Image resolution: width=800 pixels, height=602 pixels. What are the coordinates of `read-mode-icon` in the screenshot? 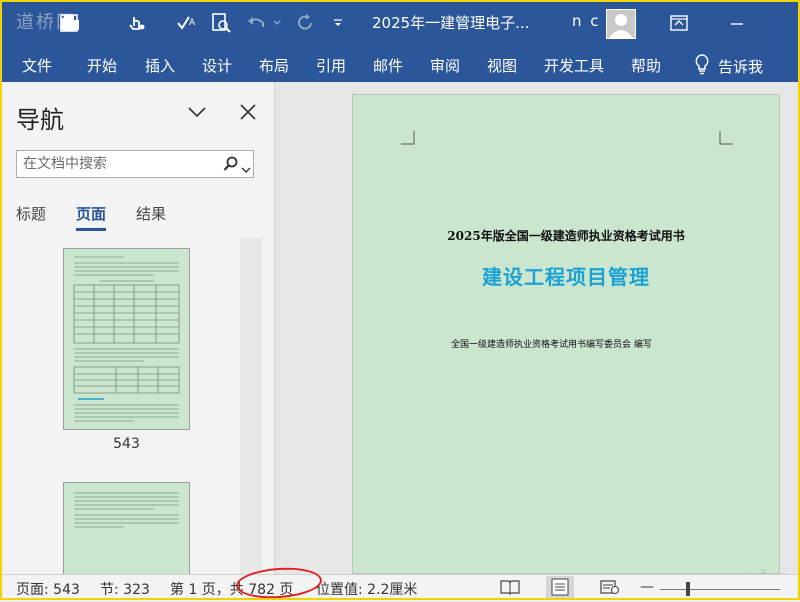 It's located at (510, 589).